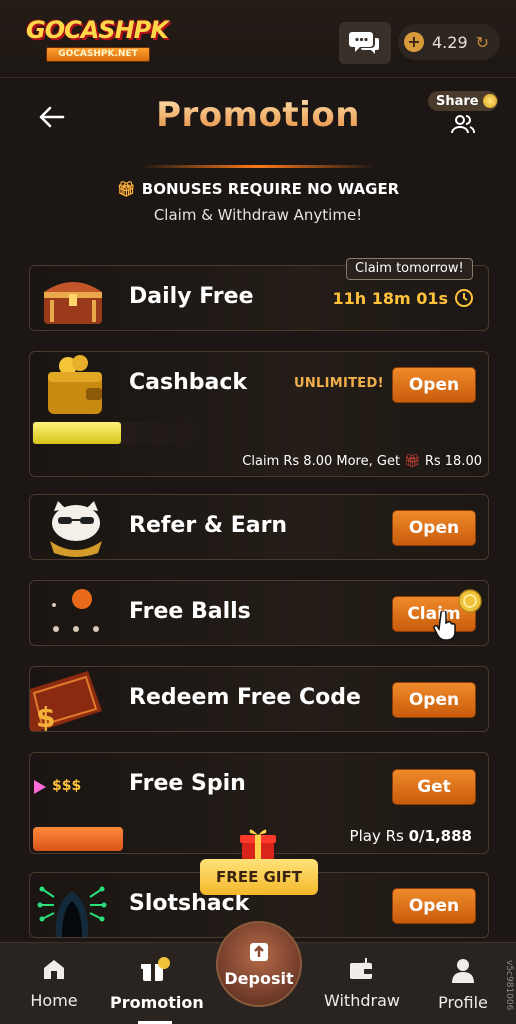  I want to click on treasure-chest-icon, so click(73, 303).